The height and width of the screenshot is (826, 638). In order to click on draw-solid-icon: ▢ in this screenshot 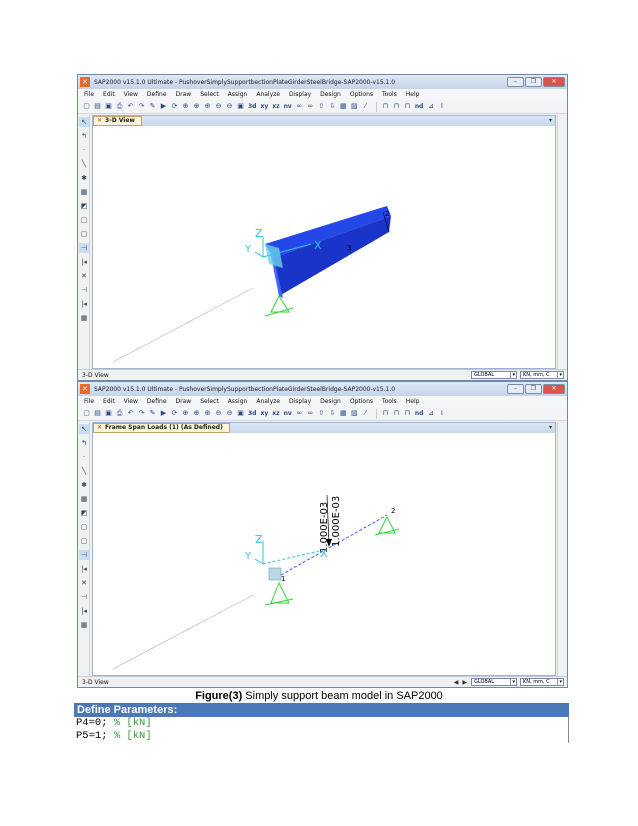, I will do `click(84, 220)`.